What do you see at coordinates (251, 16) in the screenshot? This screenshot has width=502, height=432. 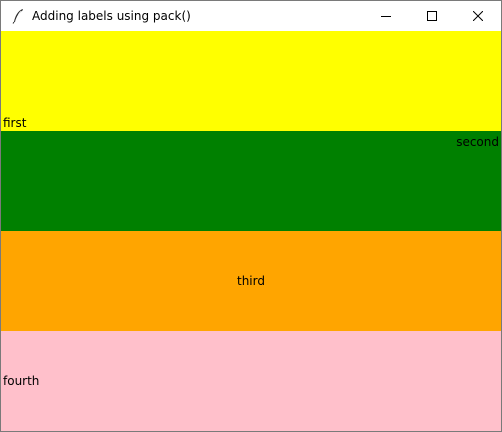 I see `title-bar: Adding labels using pack()` at bounding box center [251, 16].